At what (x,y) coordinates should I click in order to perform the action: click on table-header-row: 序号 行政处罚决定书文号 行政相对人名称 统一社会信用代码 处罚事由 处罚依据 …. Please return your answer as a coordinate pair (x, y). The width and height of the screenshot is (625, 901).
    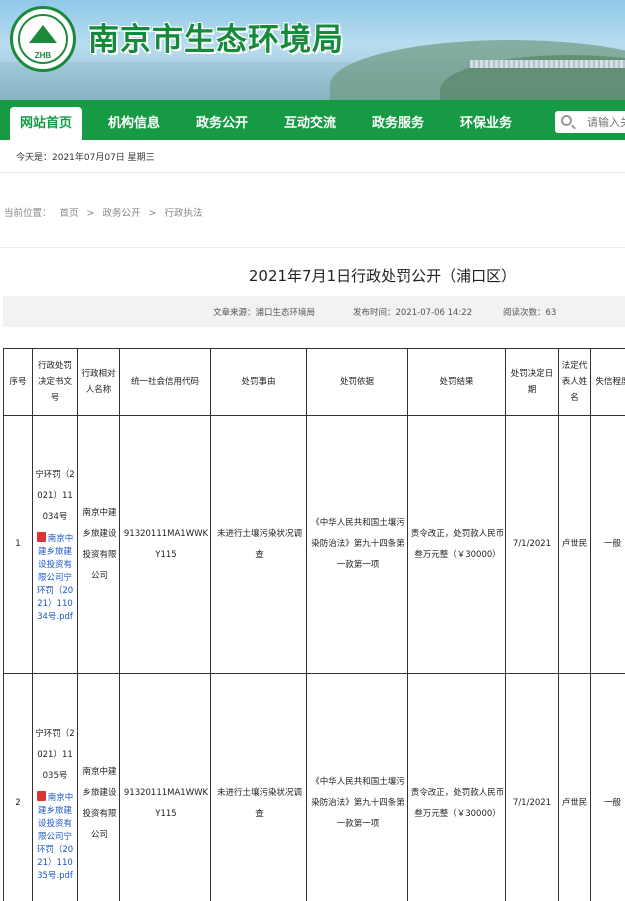
    Looking at the image, I should click on (314, 382).